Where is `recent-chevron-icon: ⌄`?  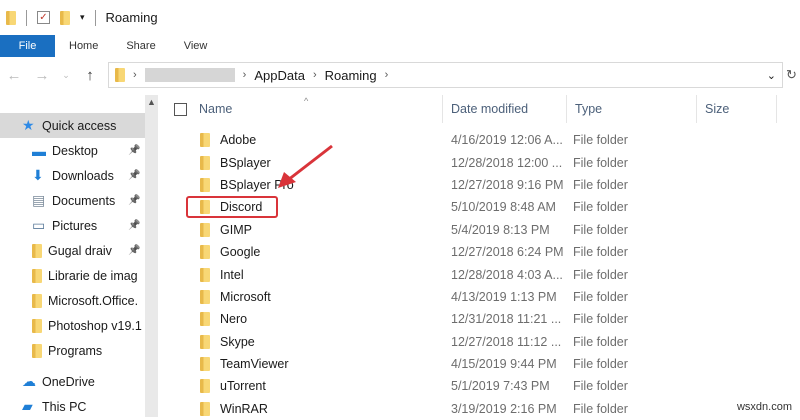
recent-chevron-icon: ⌄ is located at coordinates (66, 75).